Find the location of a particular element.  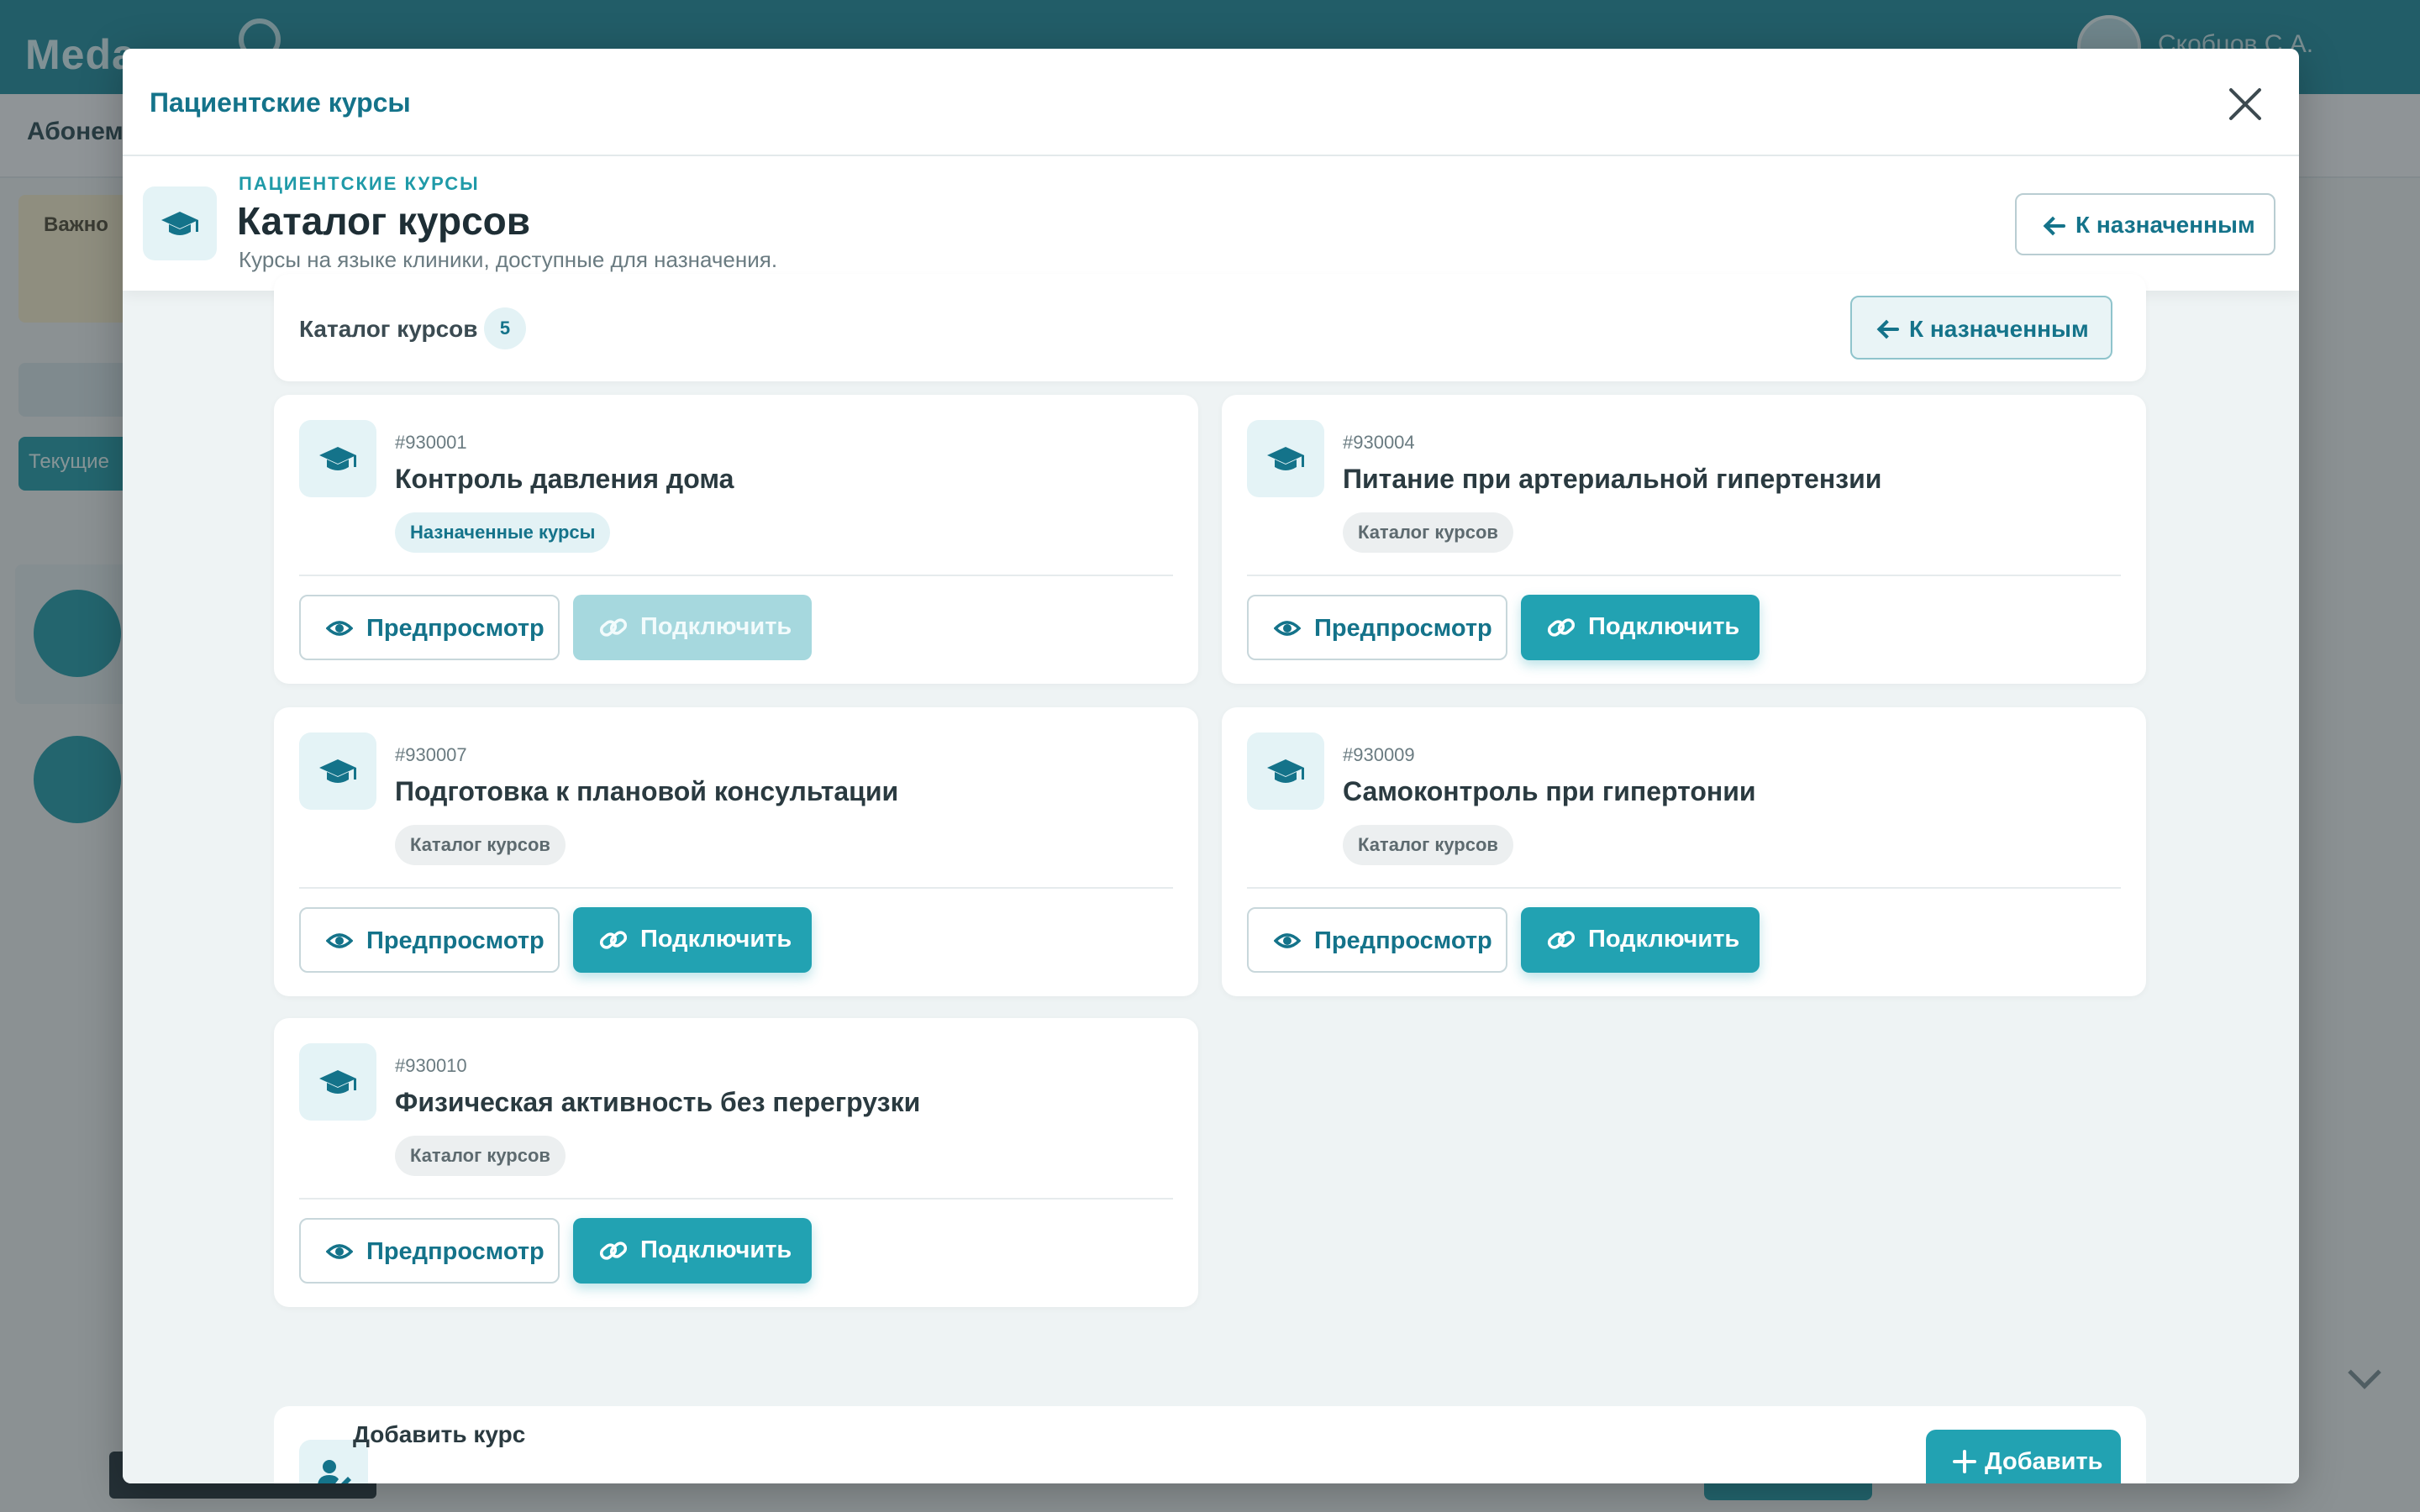

catalog-back-button: К назначенным is located at coordinates (1981, 328).